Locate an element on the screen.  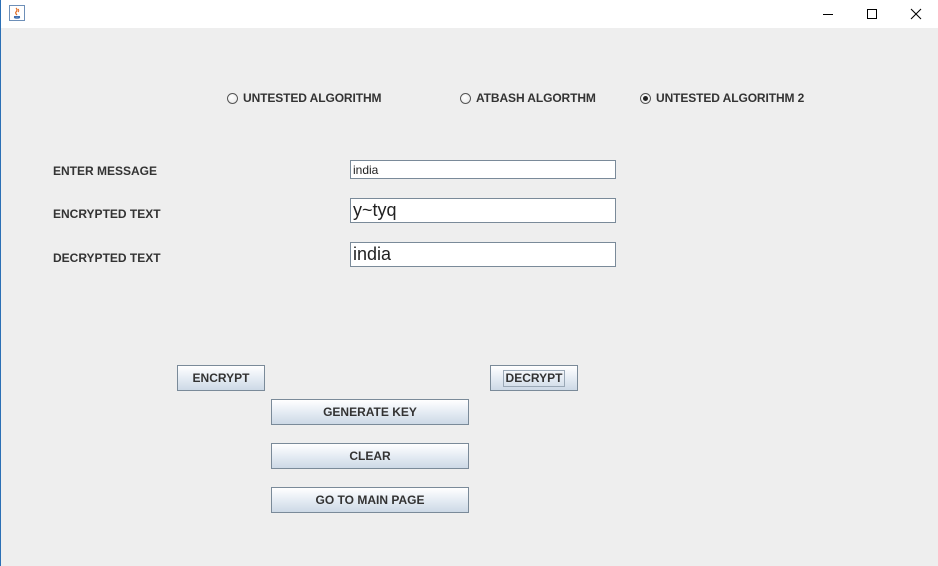
decrypt-button-label: DECRYPT is located at coordinates (534, 378).